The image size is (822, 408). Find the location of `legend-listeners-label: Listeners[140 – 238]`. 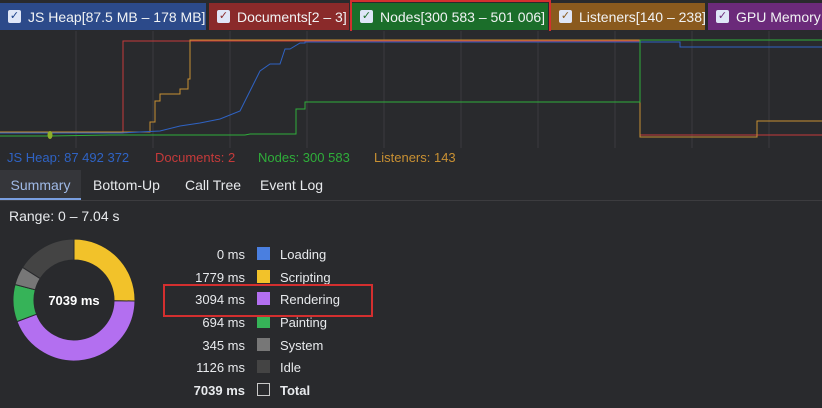

legend-listeners-label: Listeners[140 – 238] is located at coordinates (642, 16).